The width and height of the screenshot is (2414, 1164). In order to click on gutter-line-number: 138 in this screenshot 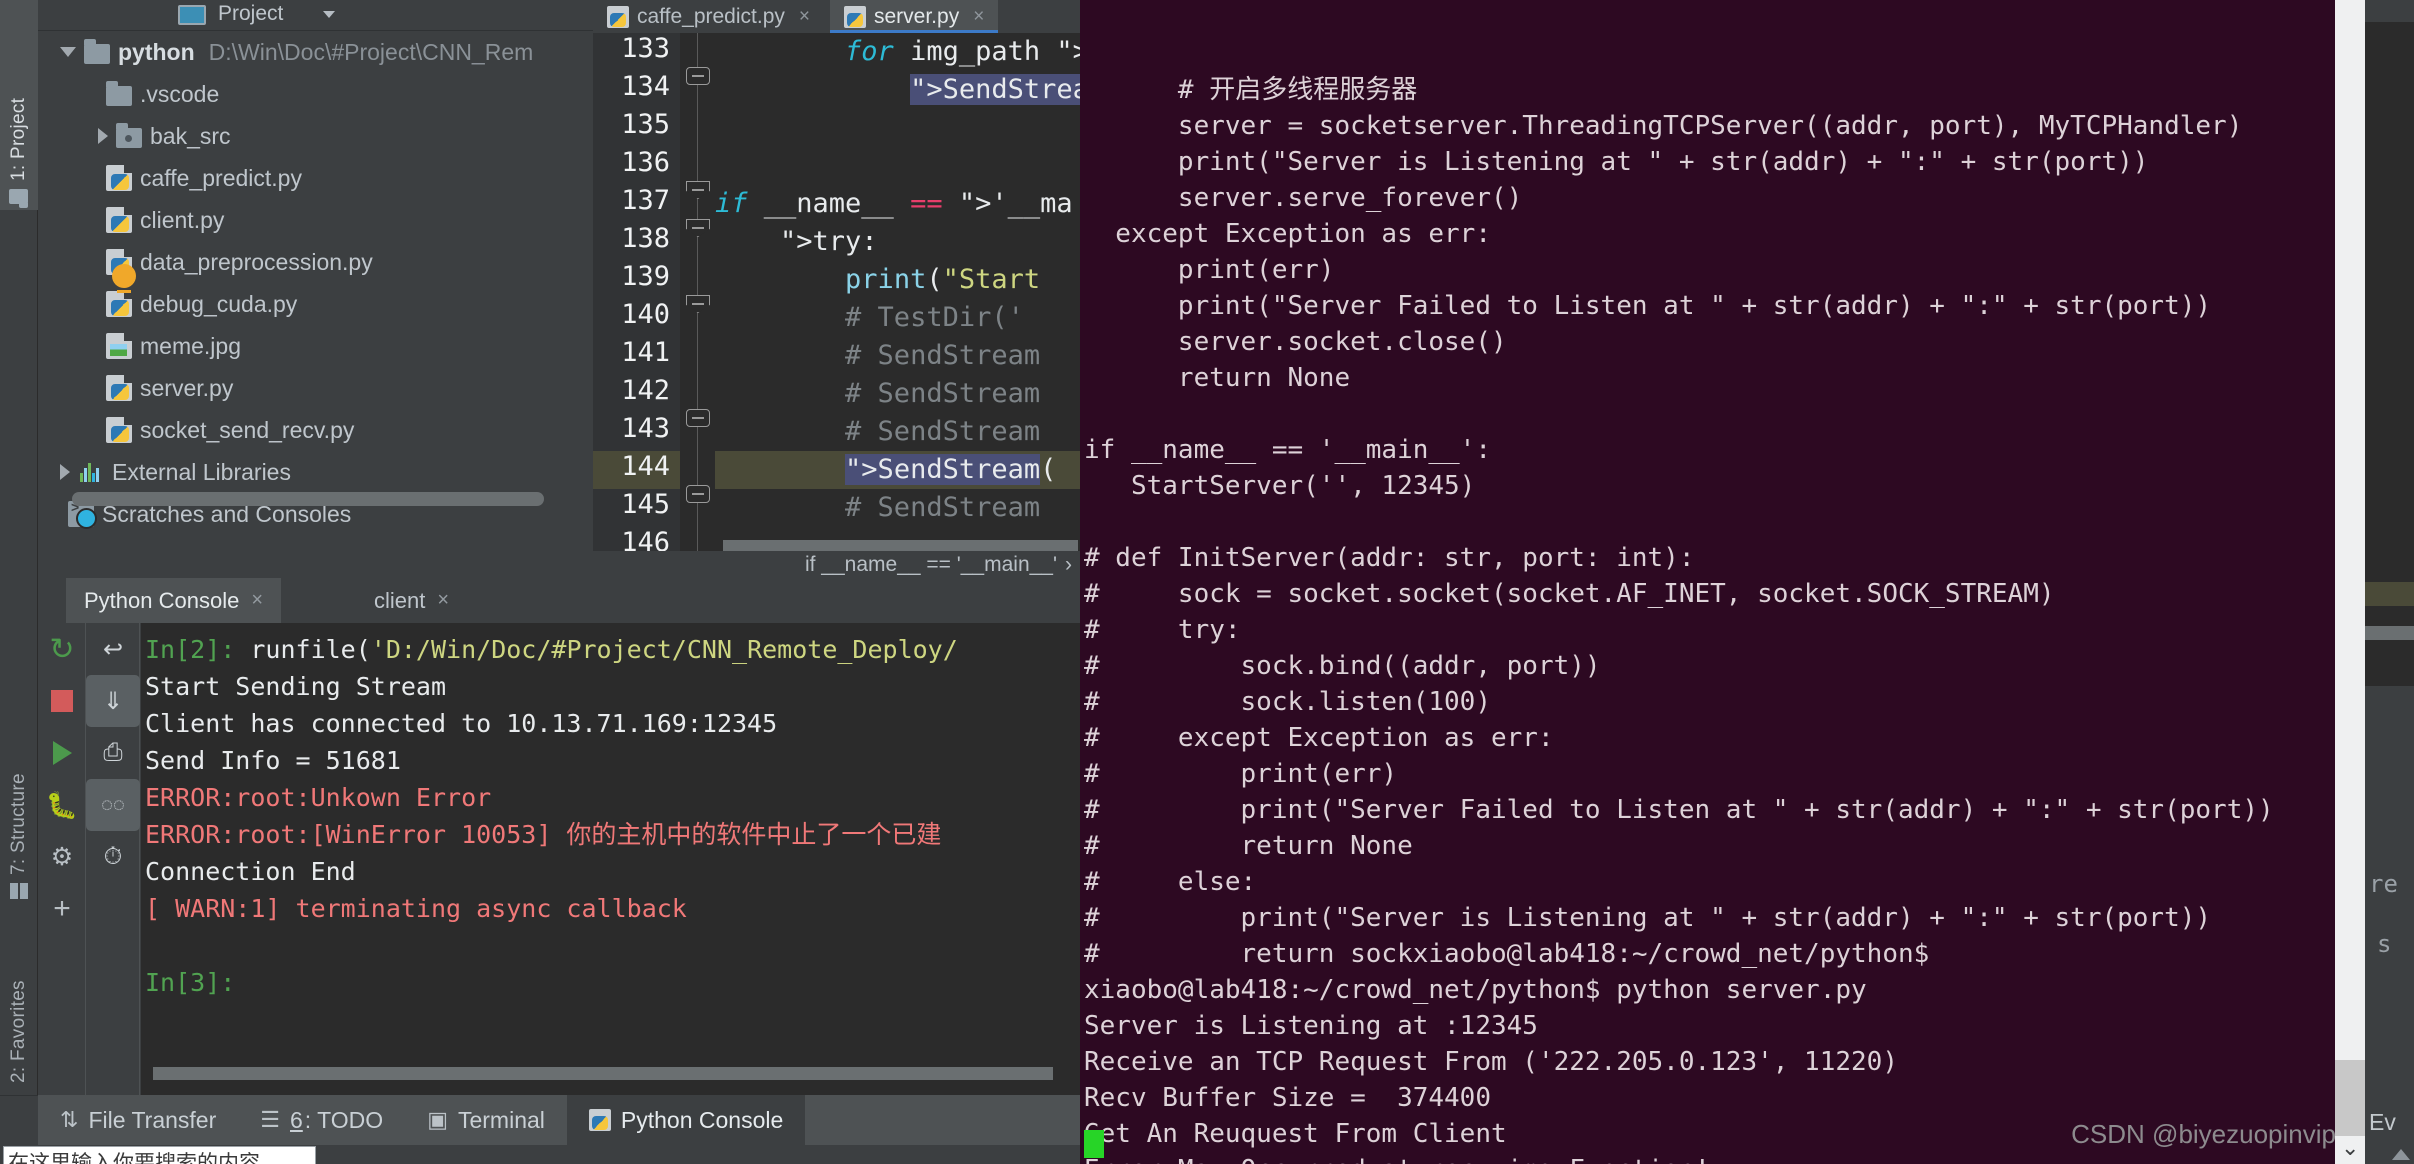, I will do `click(636, 242)`.